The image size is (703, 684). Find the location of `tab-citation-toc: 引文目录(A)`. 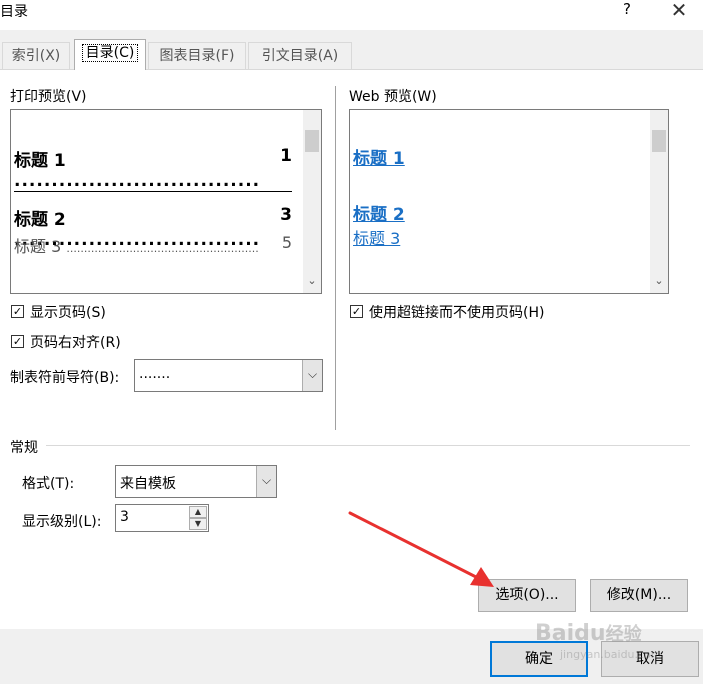

tab-citation-toc: 引文目录(A) is located at coordinates (300, 56).